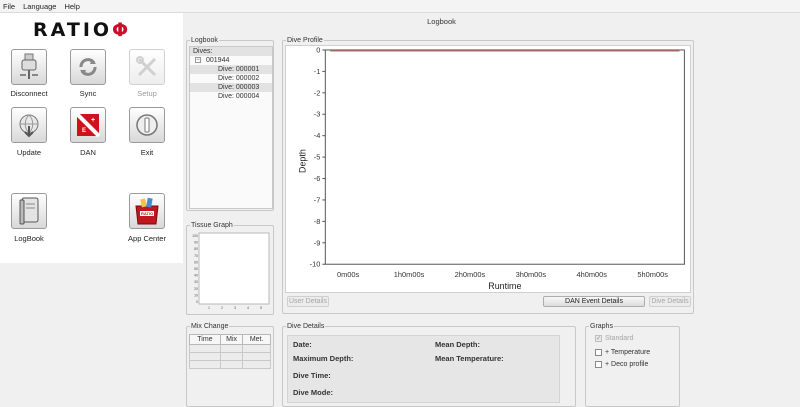 This screenshot has height=407, width=800. What do you see at coordinates (308, 301) in the screenshot?
I see `user-details-button: User Details` at bounding box center [308, 301].